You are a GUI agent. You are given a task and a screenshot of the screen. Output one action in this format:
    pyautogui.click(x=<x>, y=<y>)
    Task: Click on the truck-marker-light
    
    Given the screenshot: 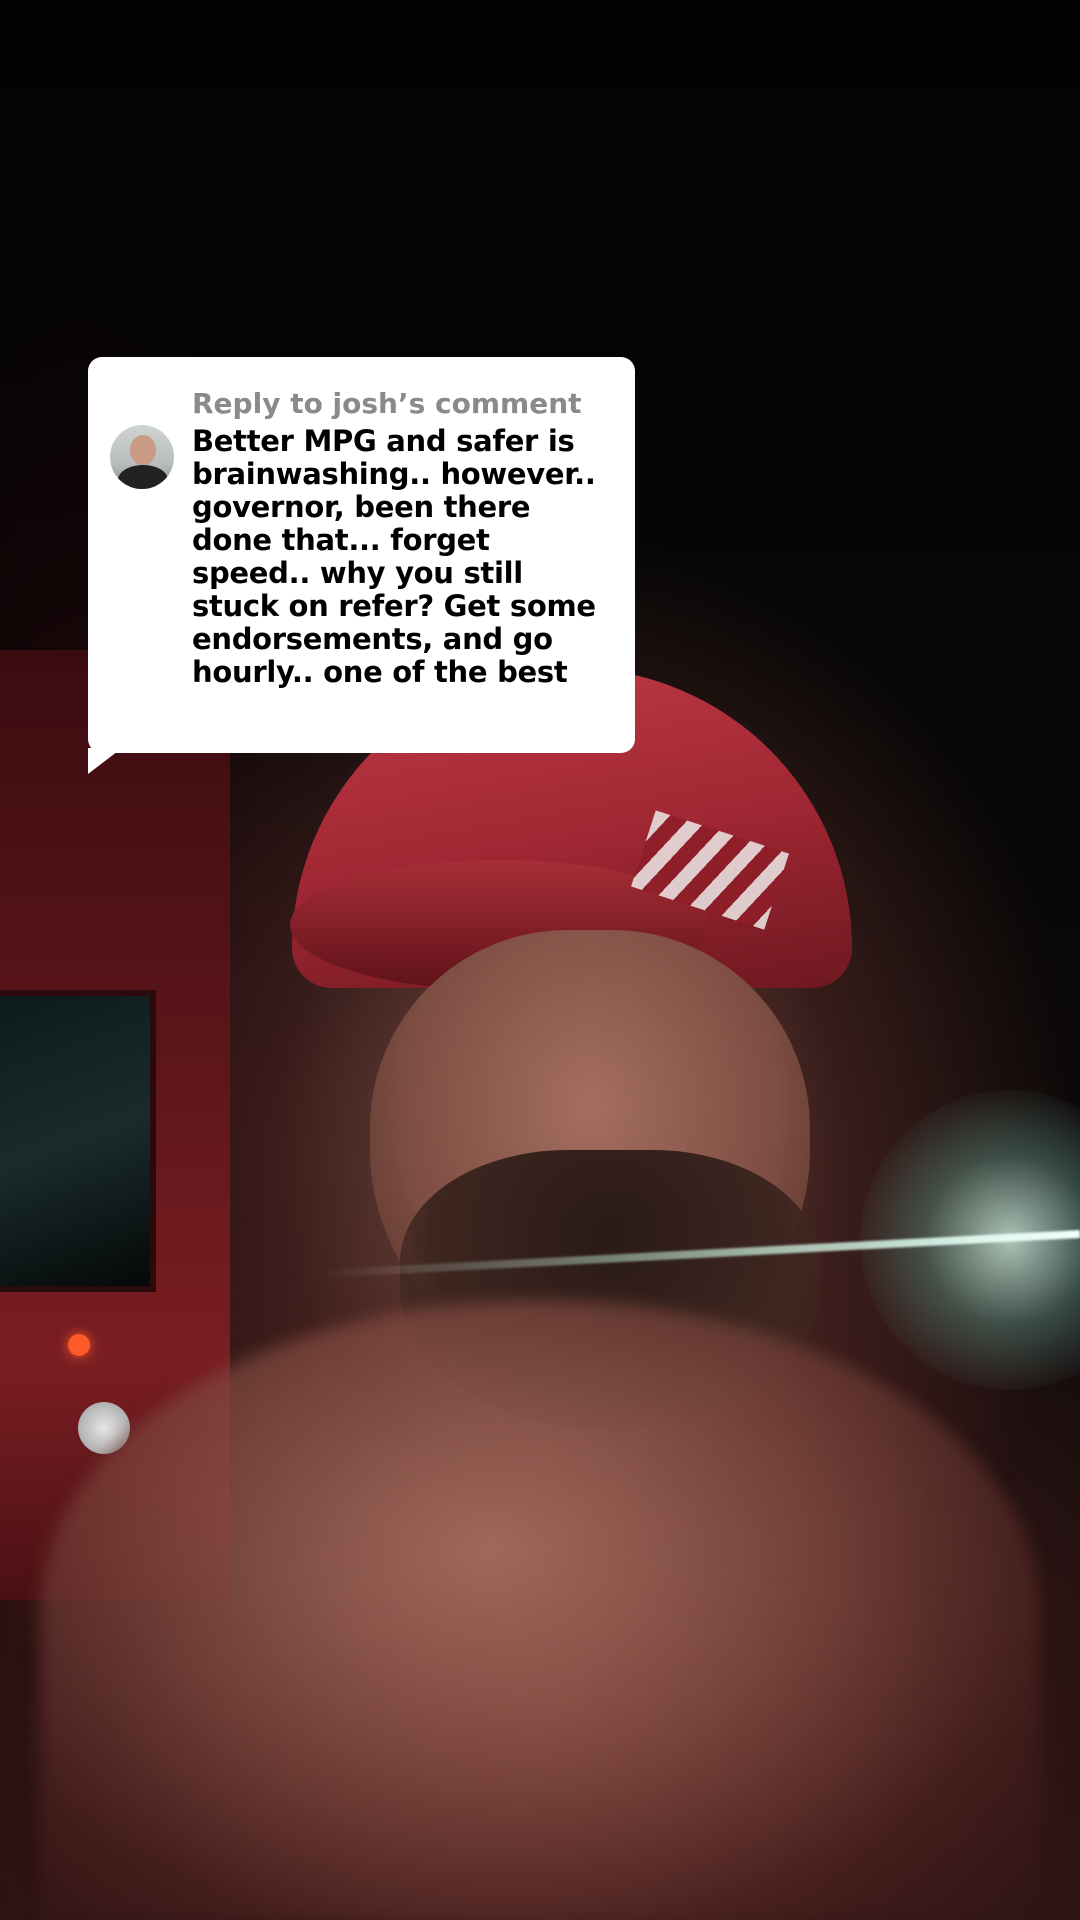 What is the action you would take?
    pyautogui.click(x=79, y=1345)
    